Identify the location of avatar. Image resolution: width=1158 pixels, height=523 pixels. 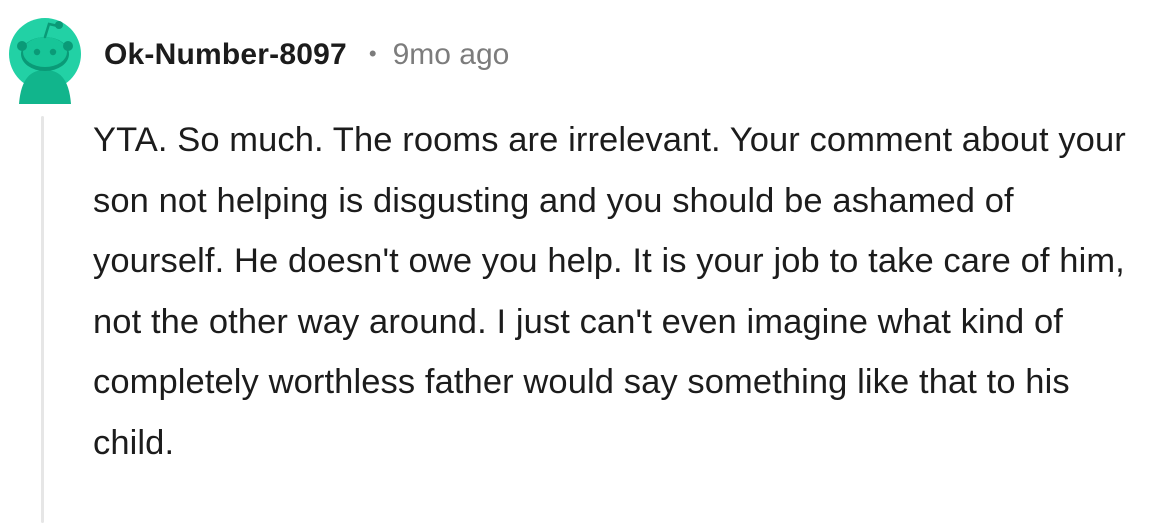
(45, 56).